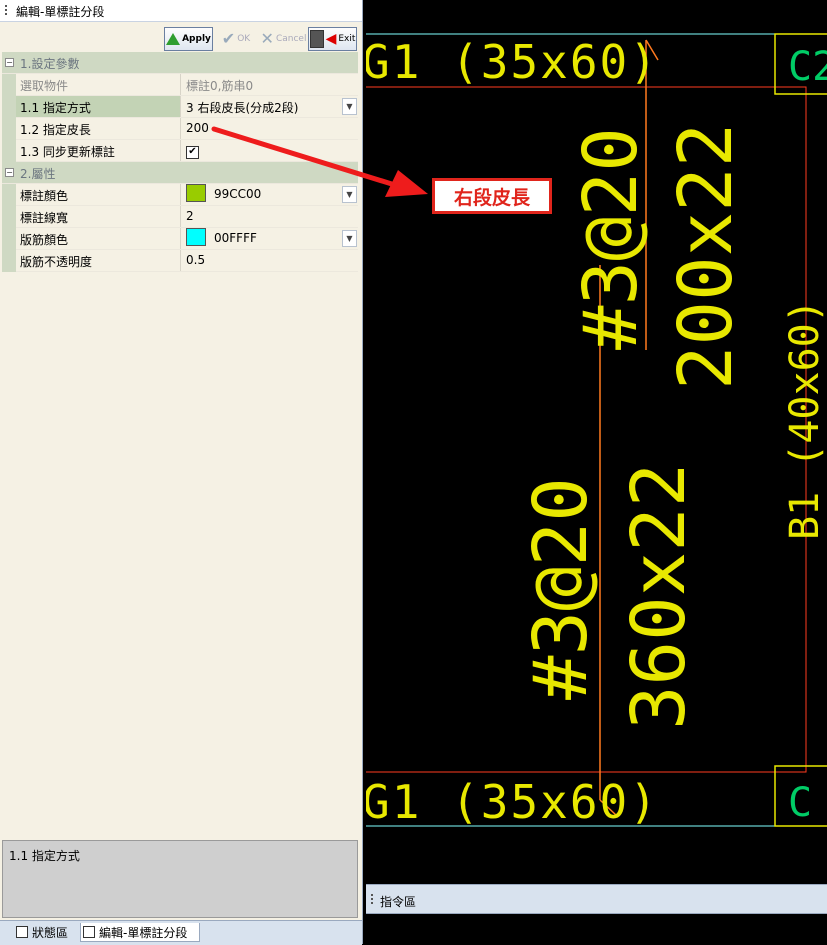 This screenshot has width=827, height=945. What do you see at coordinates (196, 39) in the screenshot?
I see `apply-label: Apply` at bounding box center [196, 39].